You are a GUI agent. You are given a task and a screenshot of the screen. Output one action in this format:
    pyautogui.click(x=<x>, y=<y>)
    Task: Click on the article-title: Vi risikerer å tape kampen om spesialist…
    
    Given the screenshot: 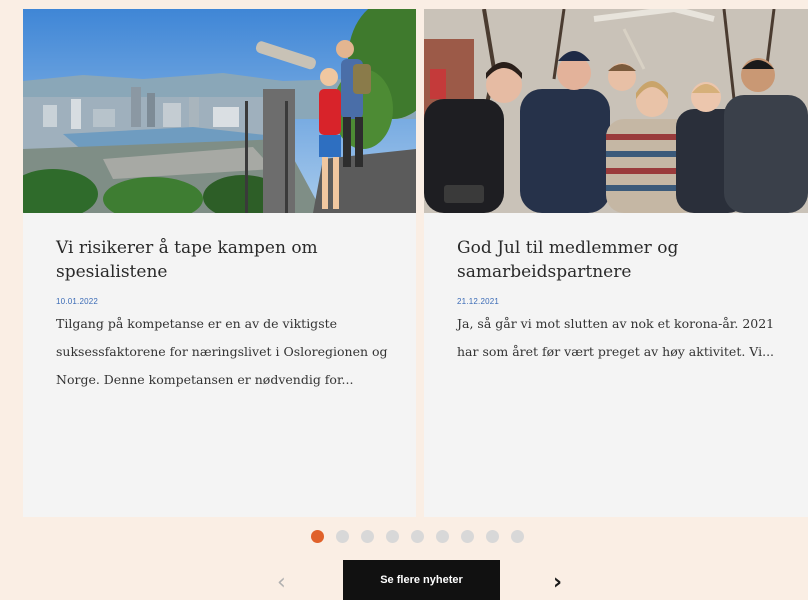 What is the action you would take?
    pyautogui.click(x=223, y=260)
    